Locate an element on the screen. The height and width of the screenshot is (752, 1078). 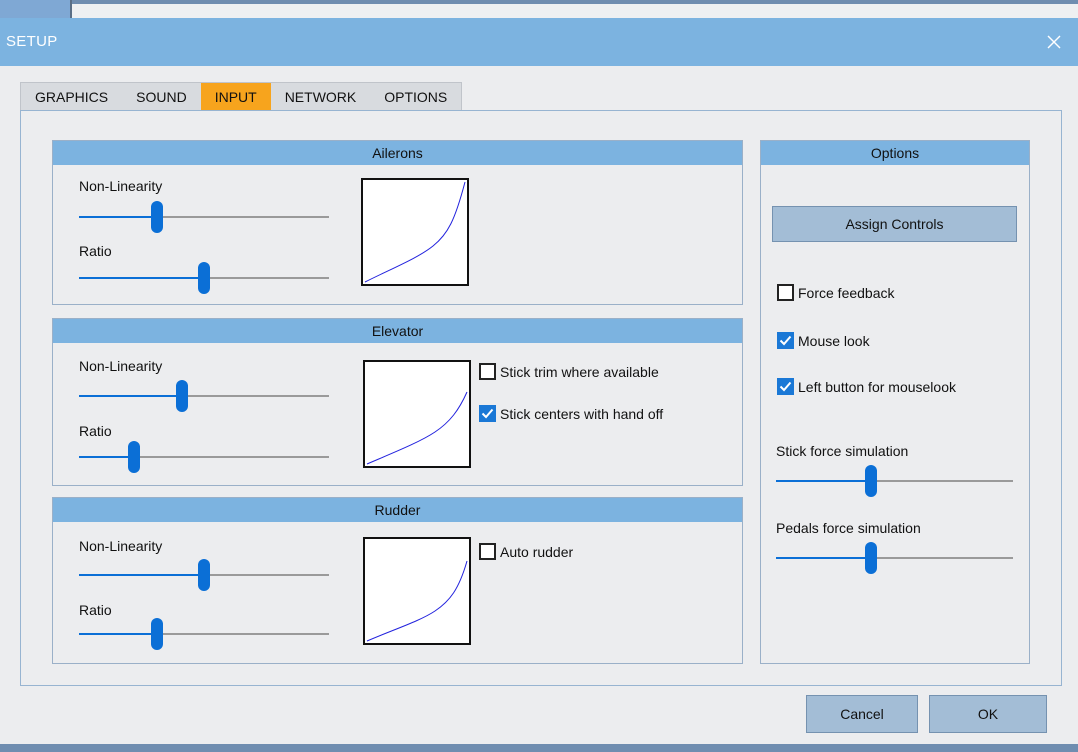
rudder-nonlinearity-label: Non-Linearity is located at coordinates (121, 546).